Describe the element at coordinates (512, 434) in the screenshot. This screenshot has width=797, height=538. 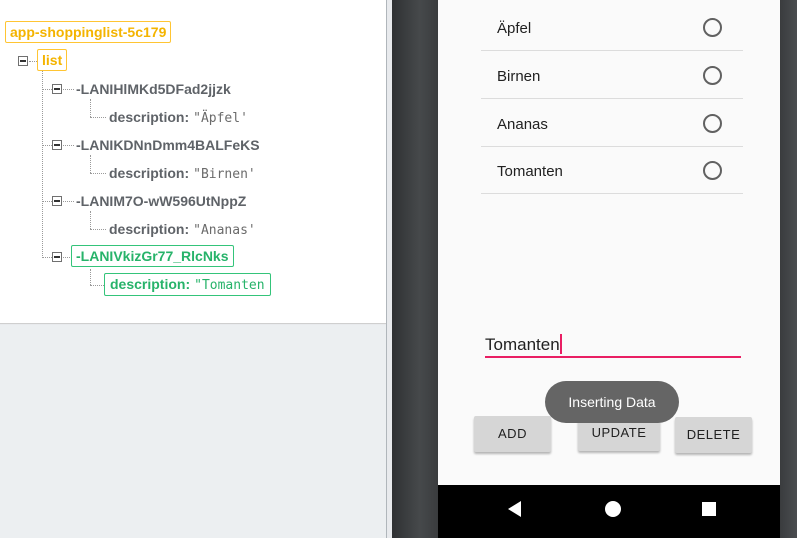
I see `add-button: ADD` at that location.